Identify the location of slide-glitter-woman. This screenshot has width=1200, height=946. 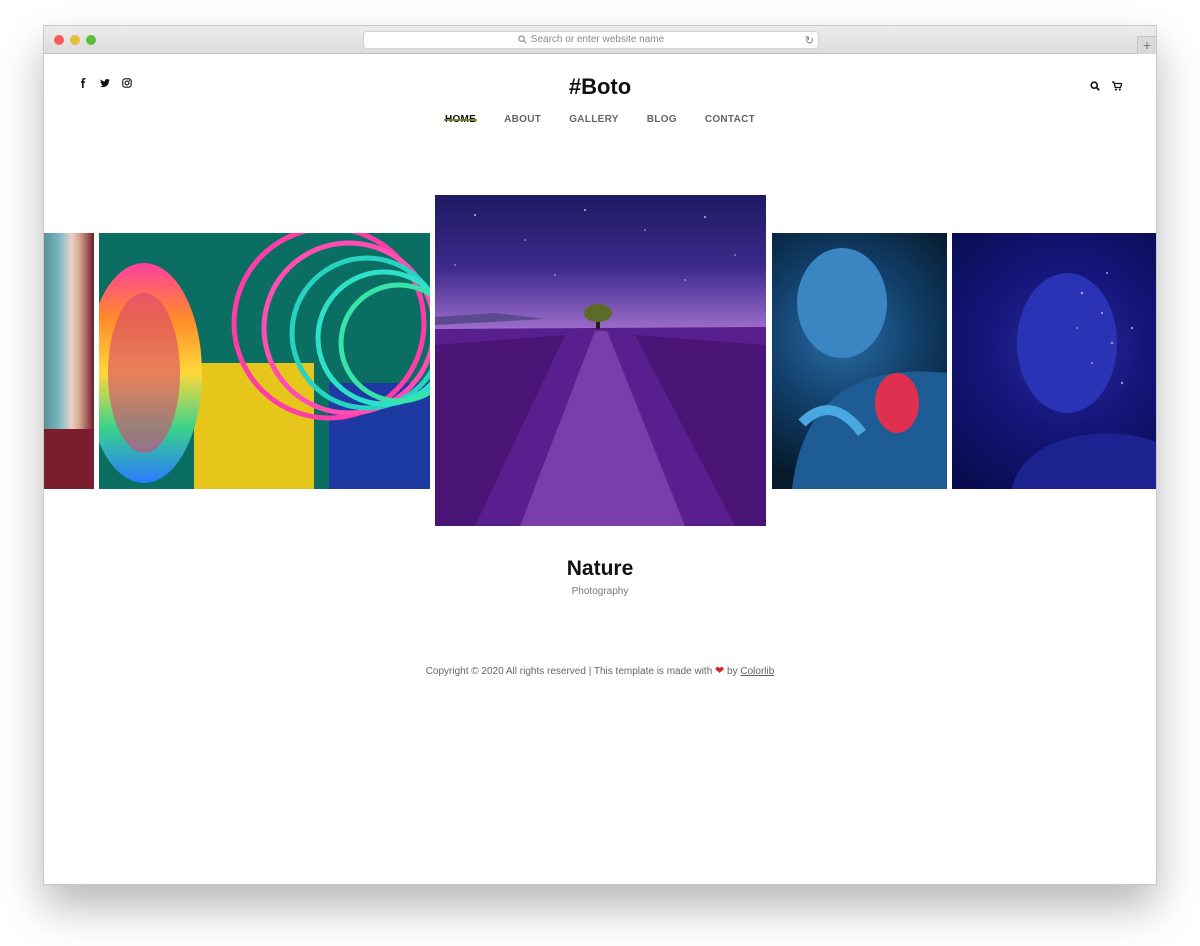
(1054, 361).